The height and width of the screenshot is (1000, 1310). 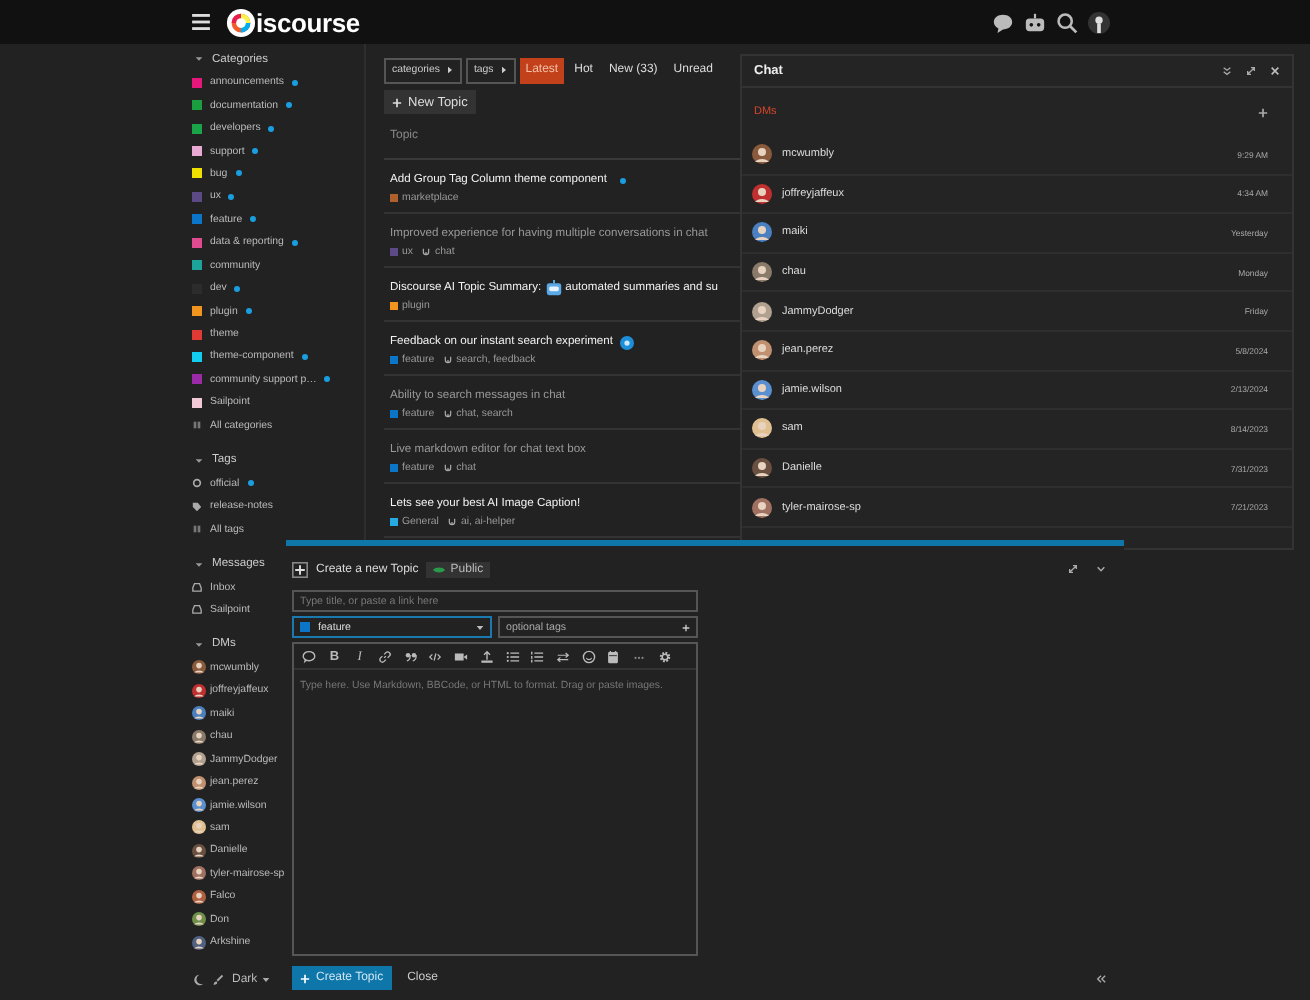 What do you see at coordinates (486, 656) in the screenshot?
I see `upload-icon` at bounding box center [486, 656].